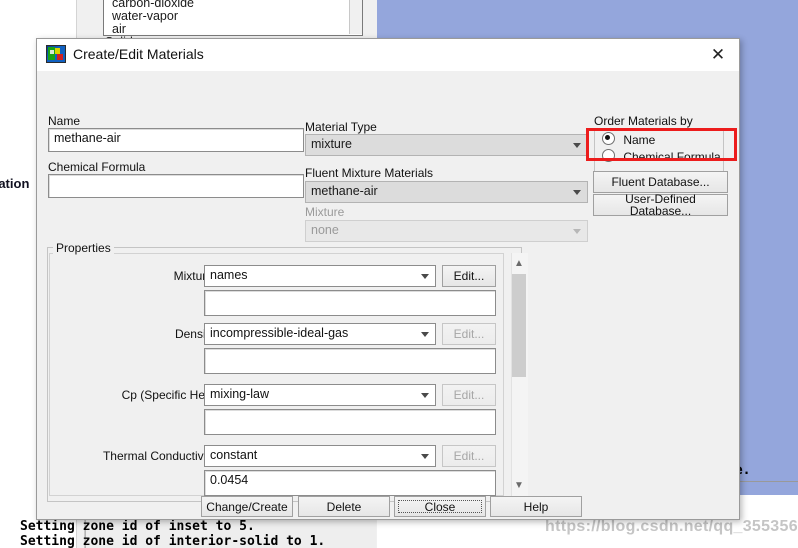  What do you see at coordinates (350, 483) in the screenshot?
I see `thermal-conductivity-field: 0.0454` at bounding box center [350, 483].